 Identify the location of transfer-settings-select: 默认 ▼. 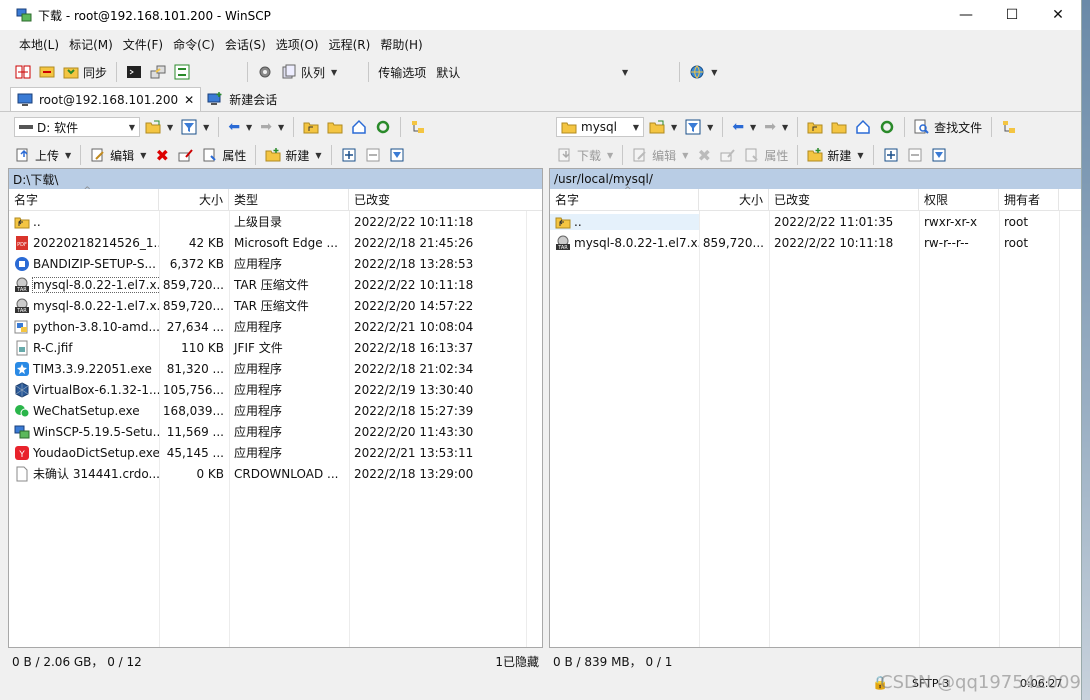
(532, 72).